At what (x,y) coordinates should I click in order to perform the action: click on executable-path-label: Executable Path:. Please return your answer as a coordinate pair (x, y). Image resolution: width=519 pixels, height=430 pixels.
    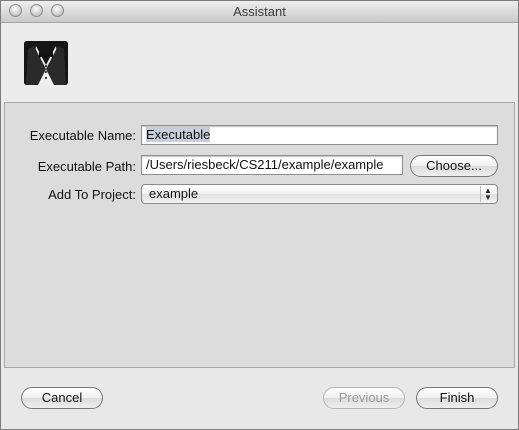
    Looking at the image, I should click on (86, 166).